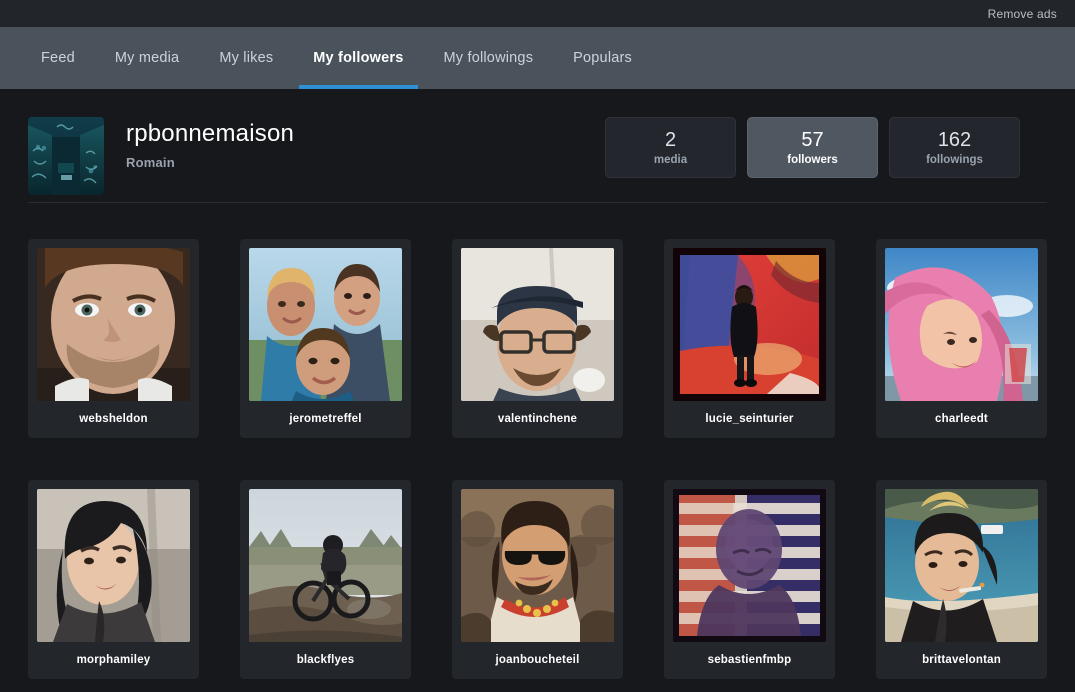 The height and width of the screenshot is (692, 1075). Describe the element at coordinates (358, 58) in the screenshot. I see `nav-tab-my-followers: My followers` at that location.